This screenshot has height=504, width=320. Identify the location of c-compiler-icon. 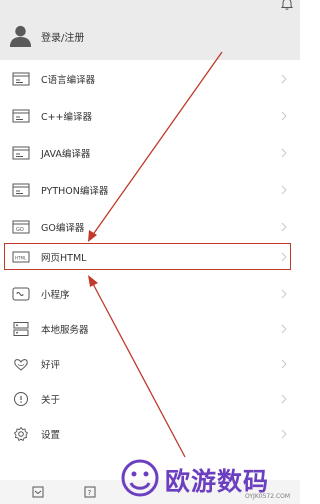
(21, 78).